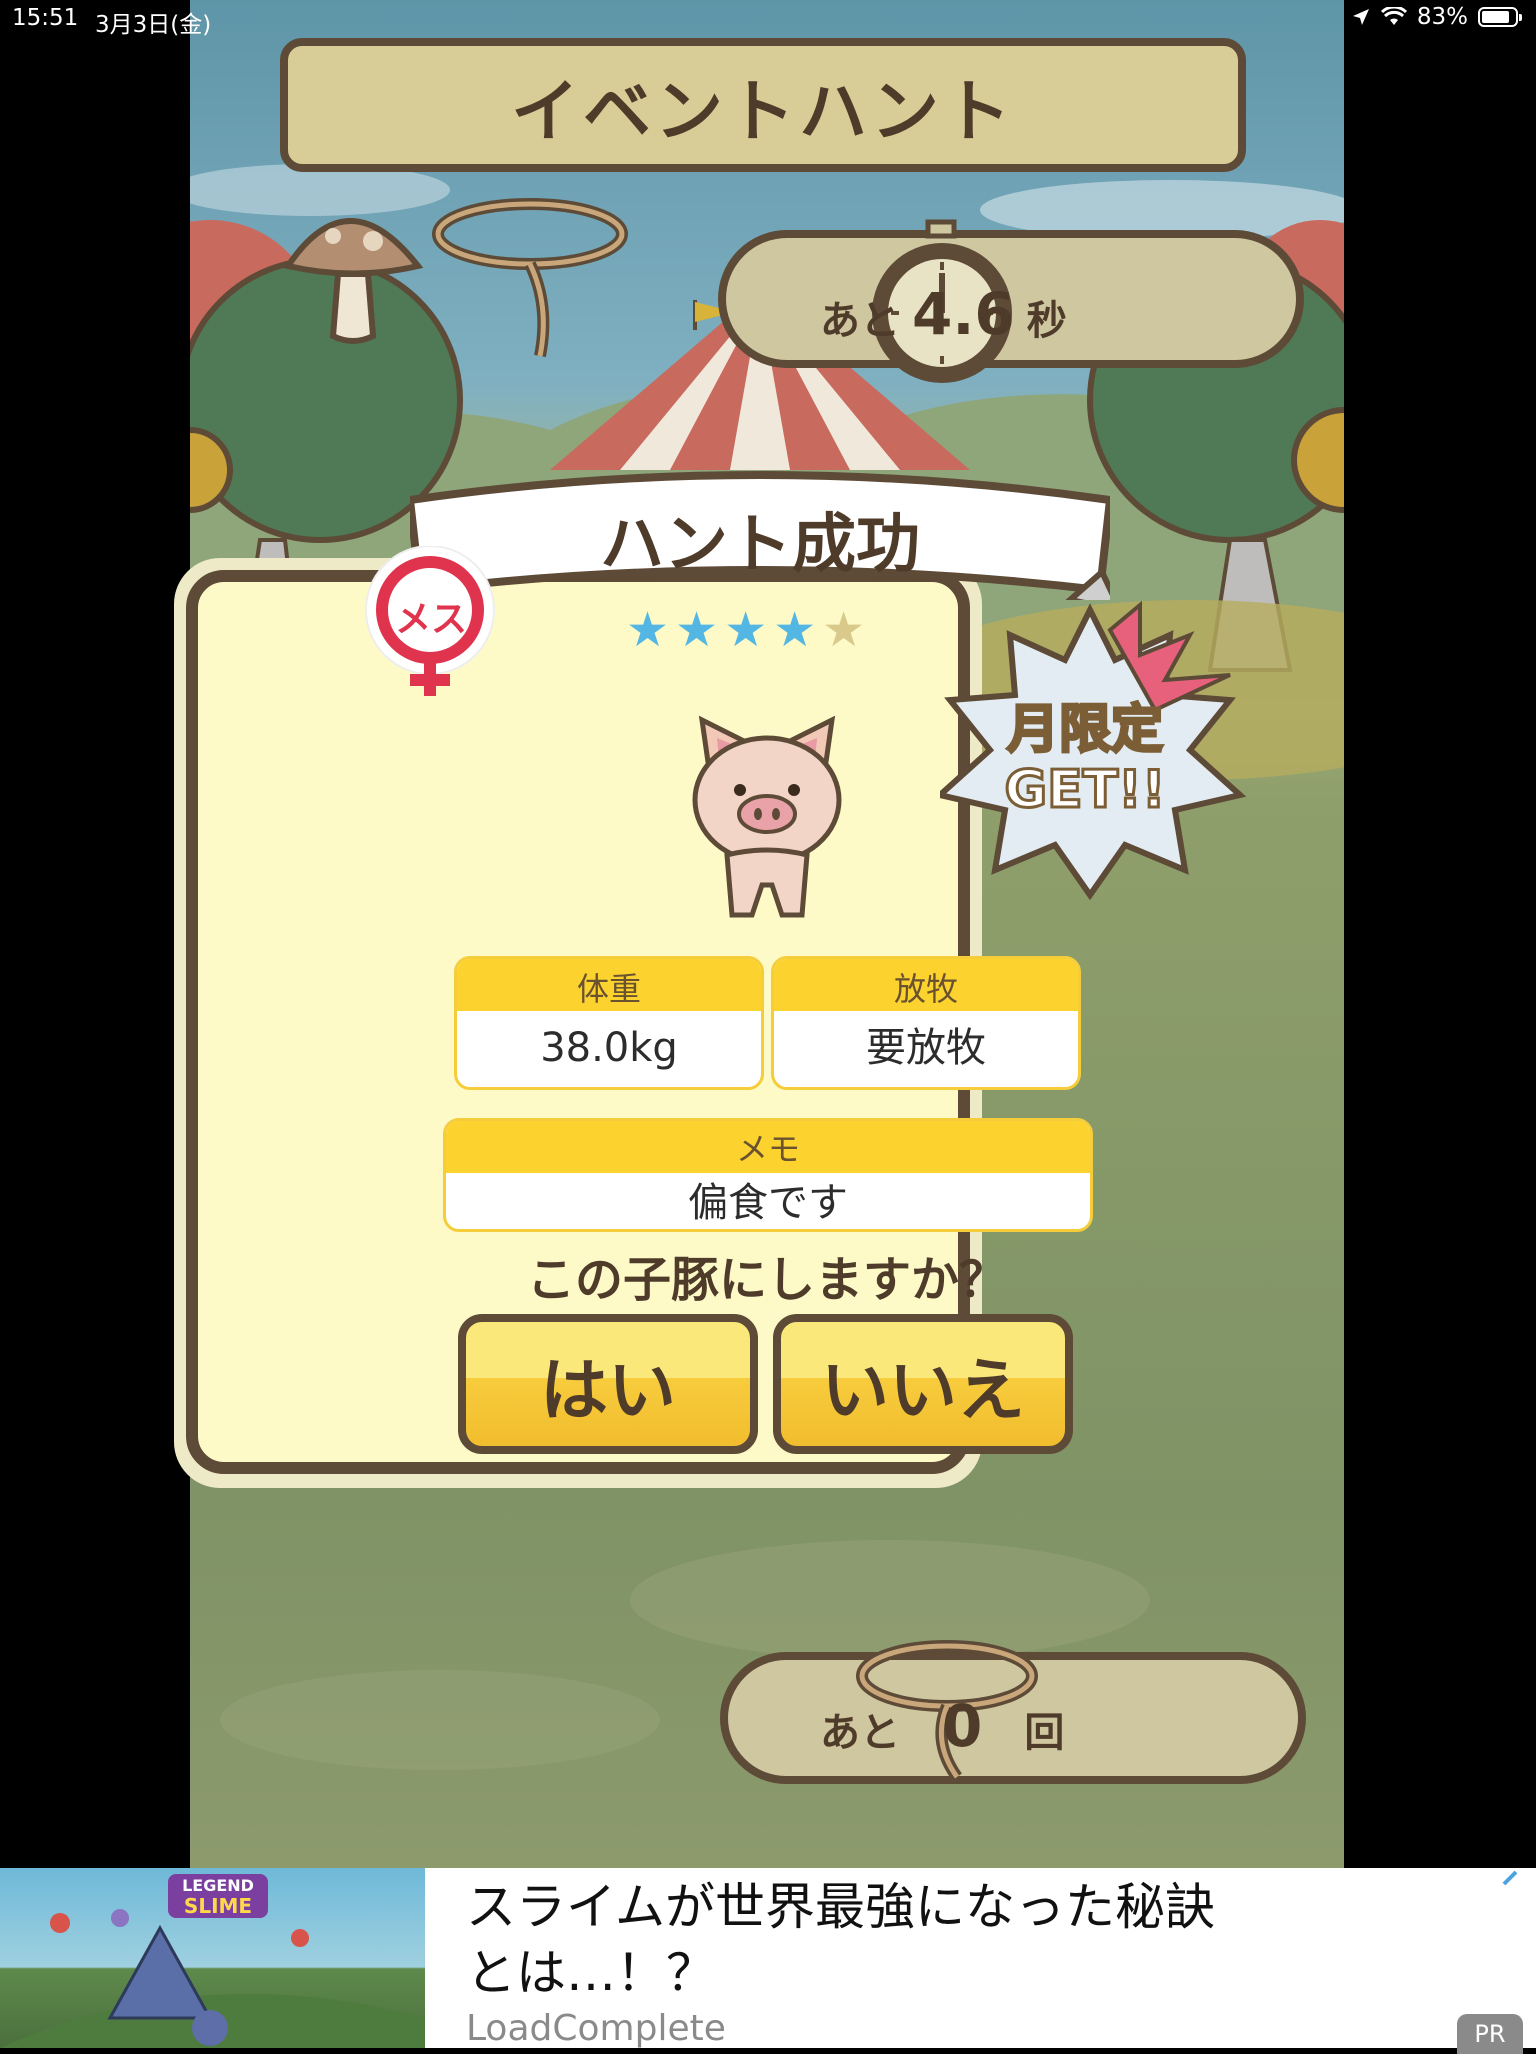 This screenshot has width=1536, height=2054. Describe the element at coordinates (1046, 321) in the screenshot. I see `timer-unit: 秒` at that location.